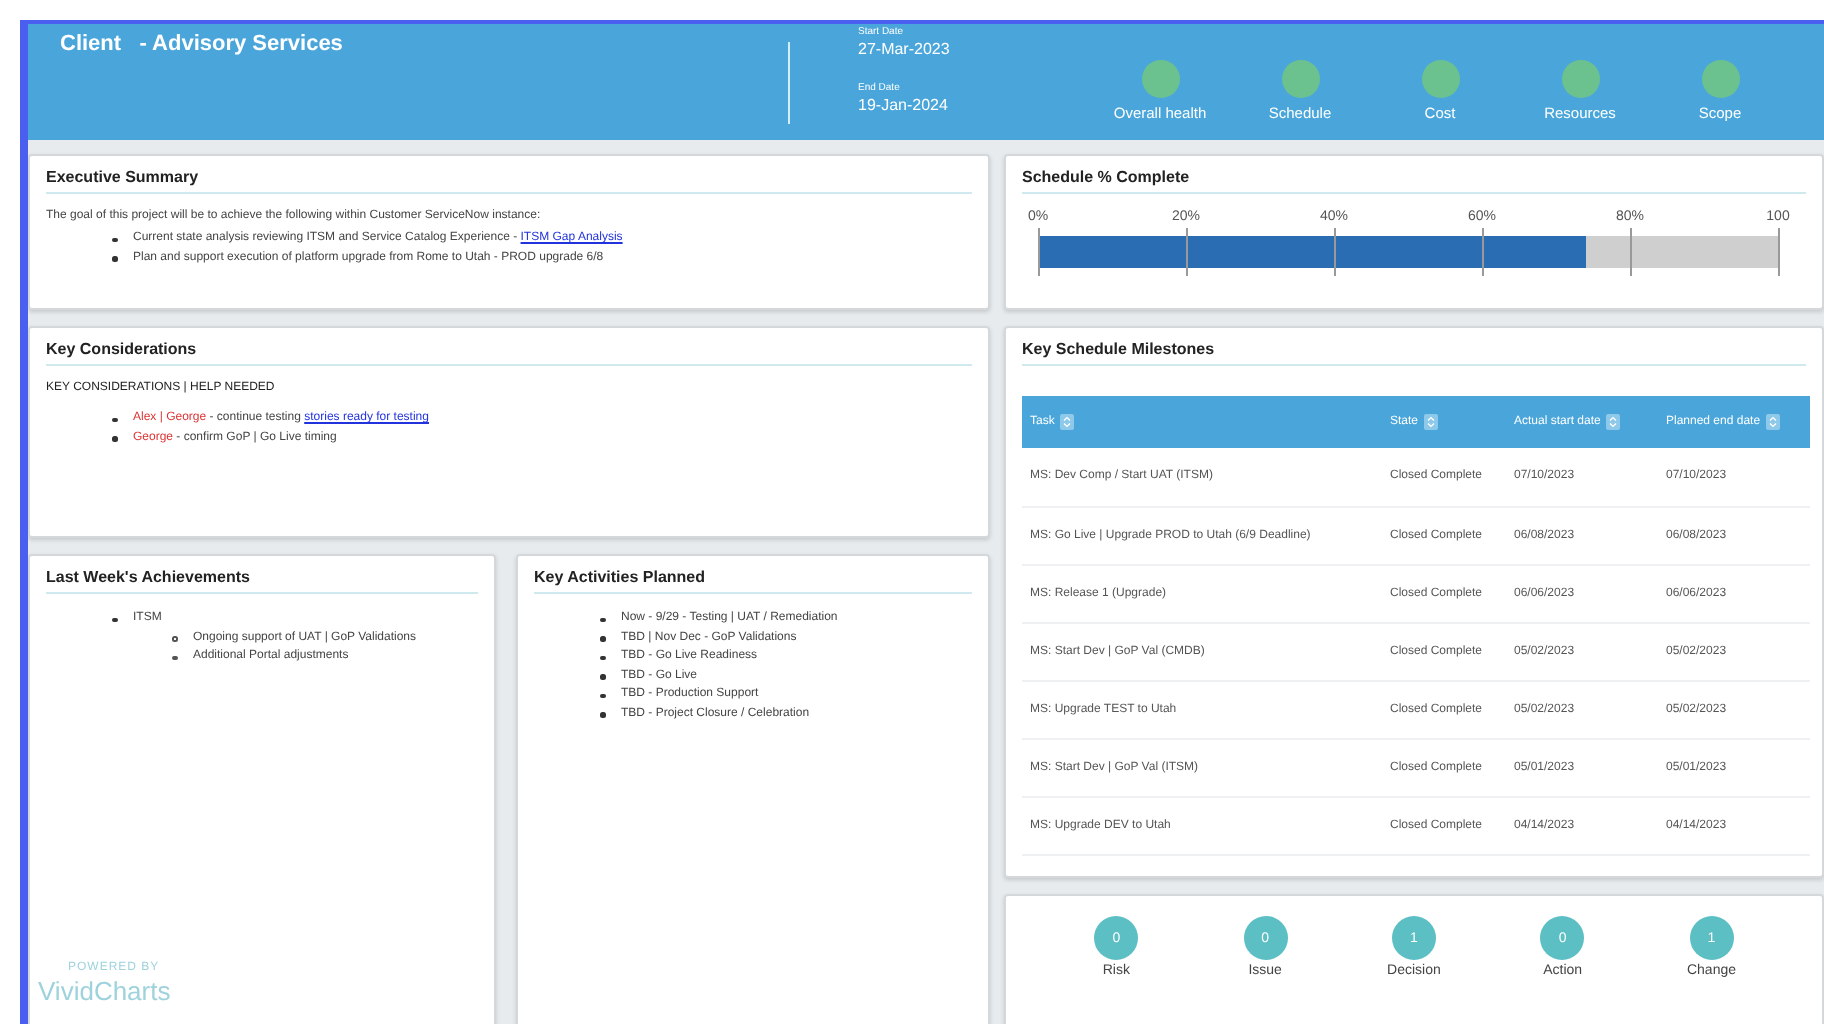  Describe the element at coordinates (262, 581) in the screenshot. I see `card-title: Last Week's Achievements` at that location.